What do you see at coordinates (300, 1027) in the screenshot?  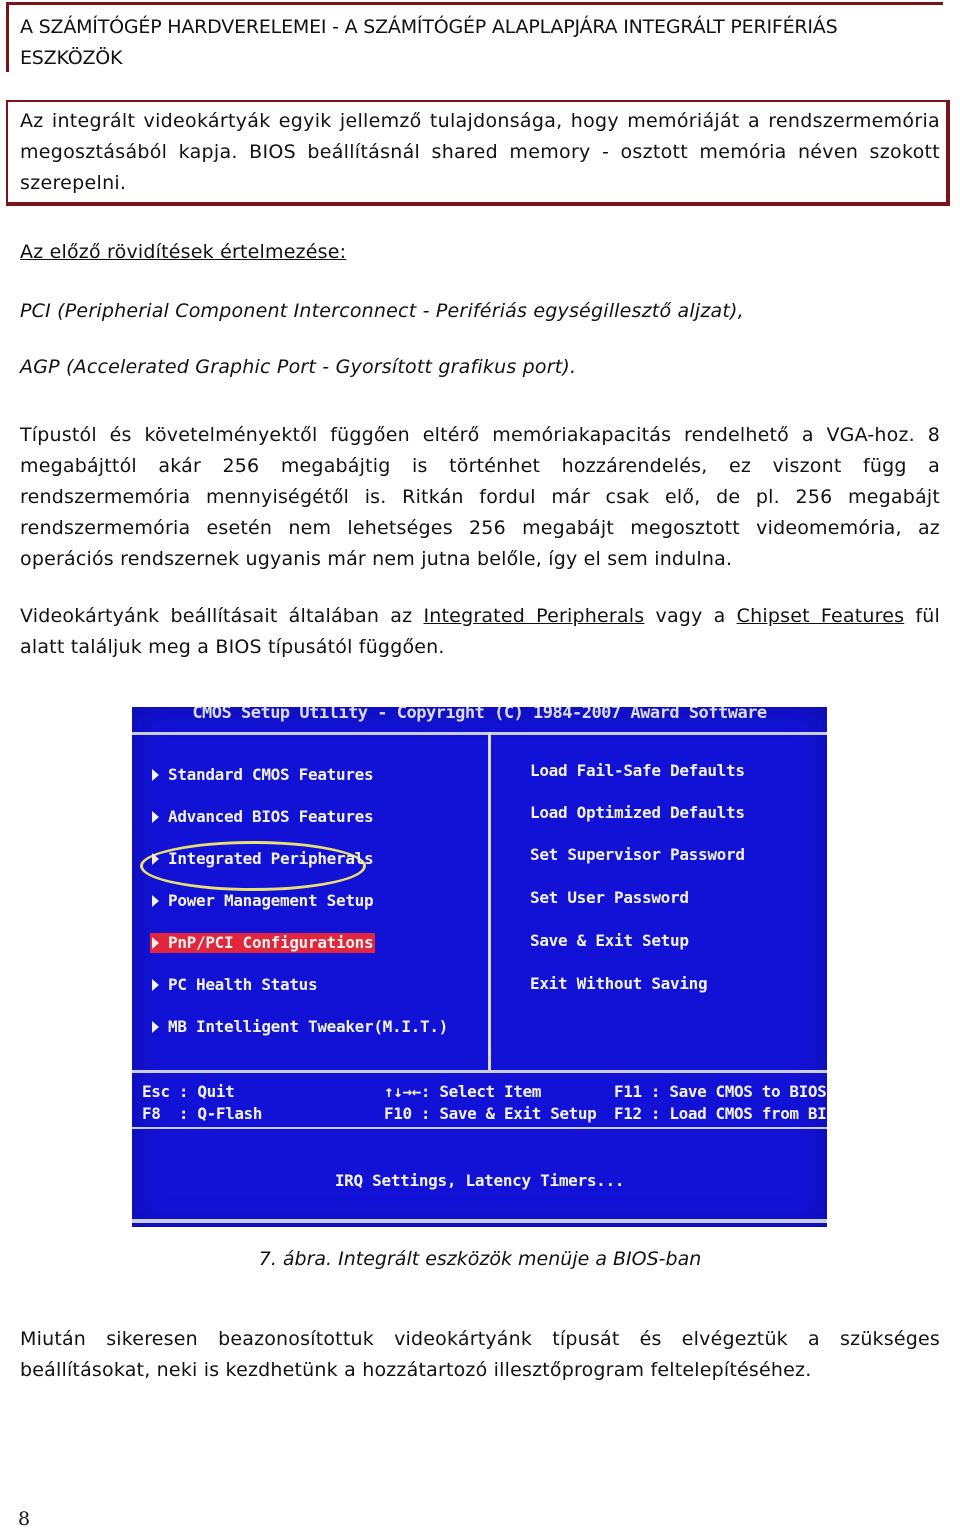 I see `bios-menu-mit: MB Intelligent Tweaker(M.I.T.)` at bounding box center [300, 1027].